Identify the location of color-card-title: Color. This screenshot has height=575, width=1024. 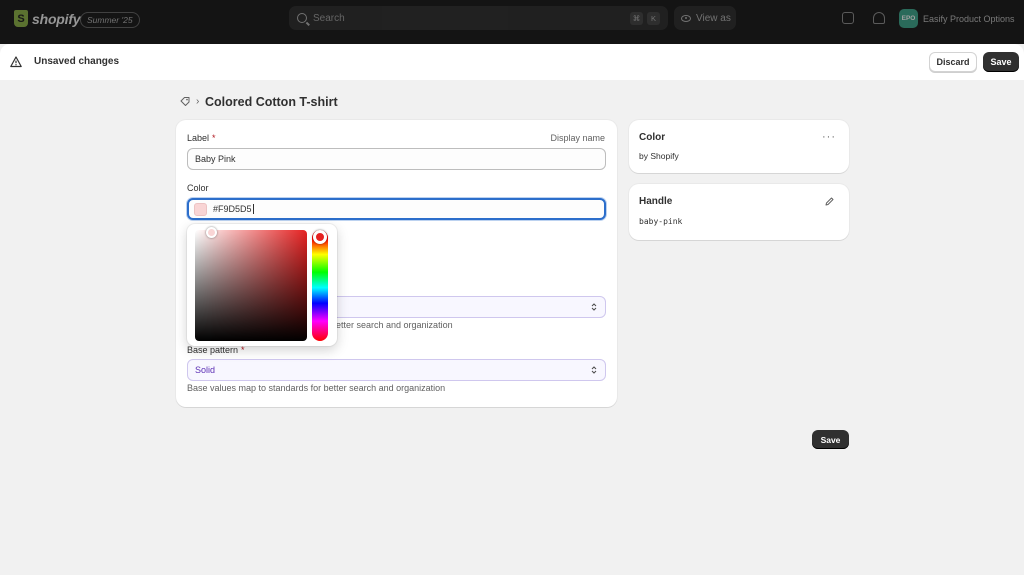
(652, 137).